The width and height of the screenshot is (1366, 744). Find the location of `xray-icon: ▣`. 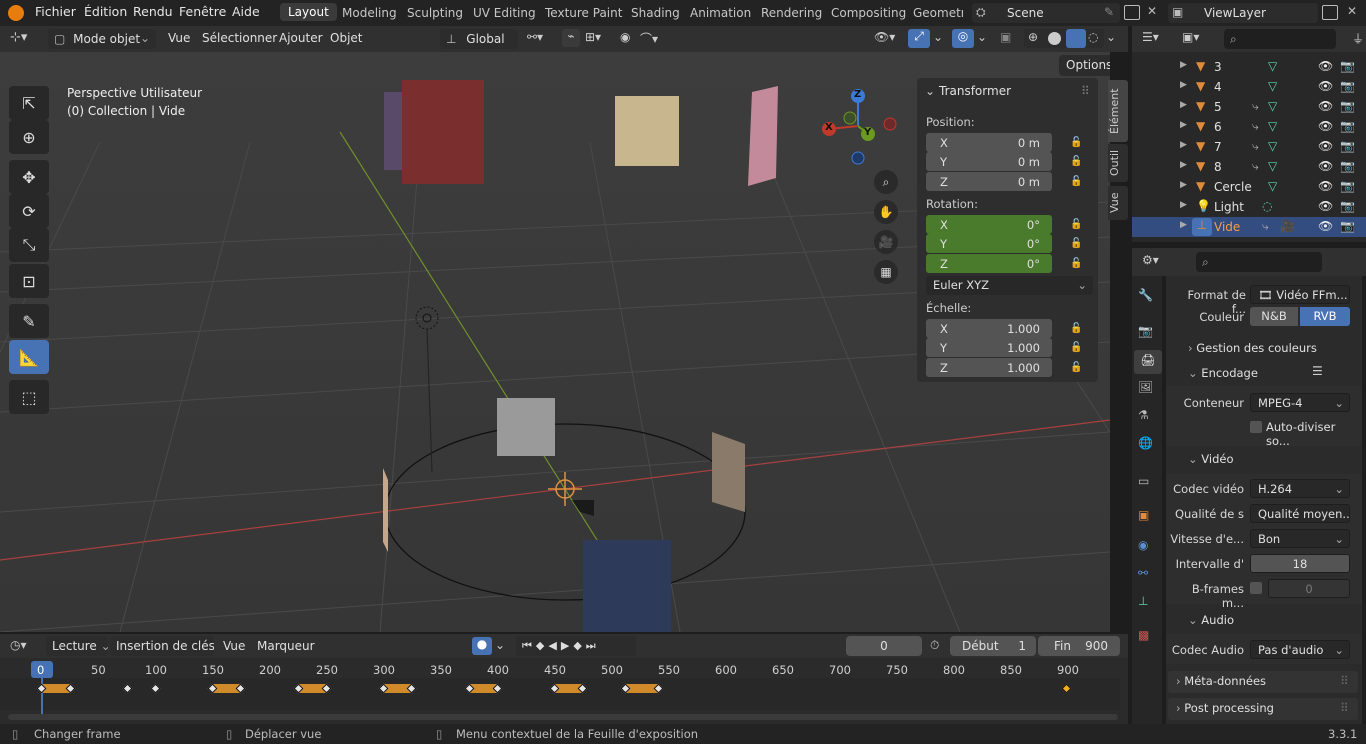

xray-icon: ▣ is located at coordinates (1005, 37).